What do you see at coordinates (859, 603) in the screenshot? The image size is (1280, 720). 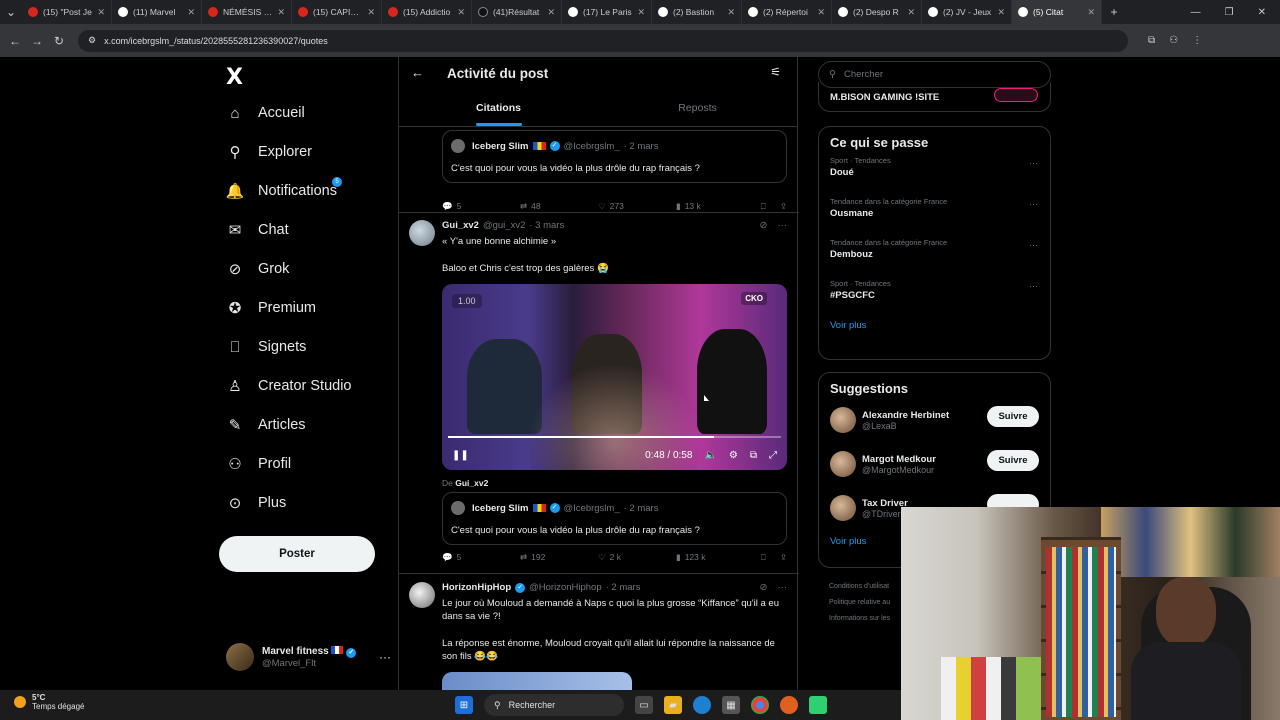 I see `footer-link: Politique relative au` at bounding box center [859, 603].